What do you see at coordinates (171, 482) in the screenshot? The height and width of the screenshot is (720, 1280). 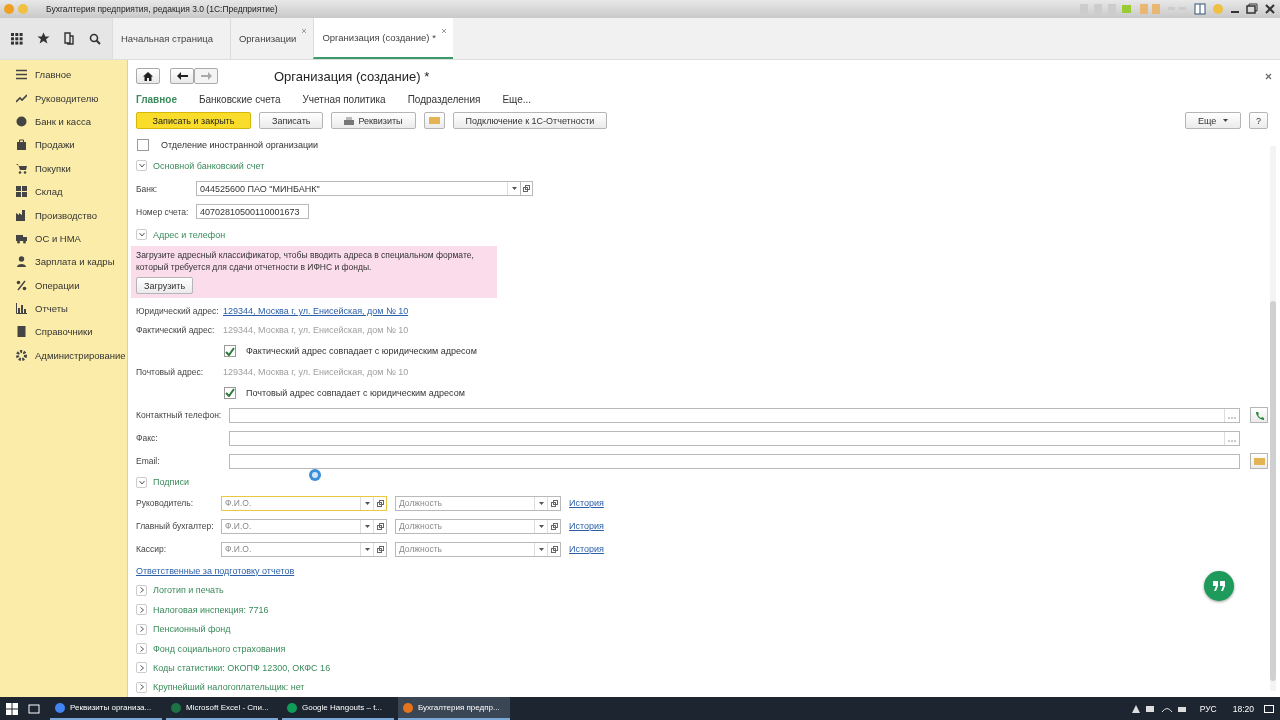 I see `section-title: Подписи` at bounding box center [171, 482].